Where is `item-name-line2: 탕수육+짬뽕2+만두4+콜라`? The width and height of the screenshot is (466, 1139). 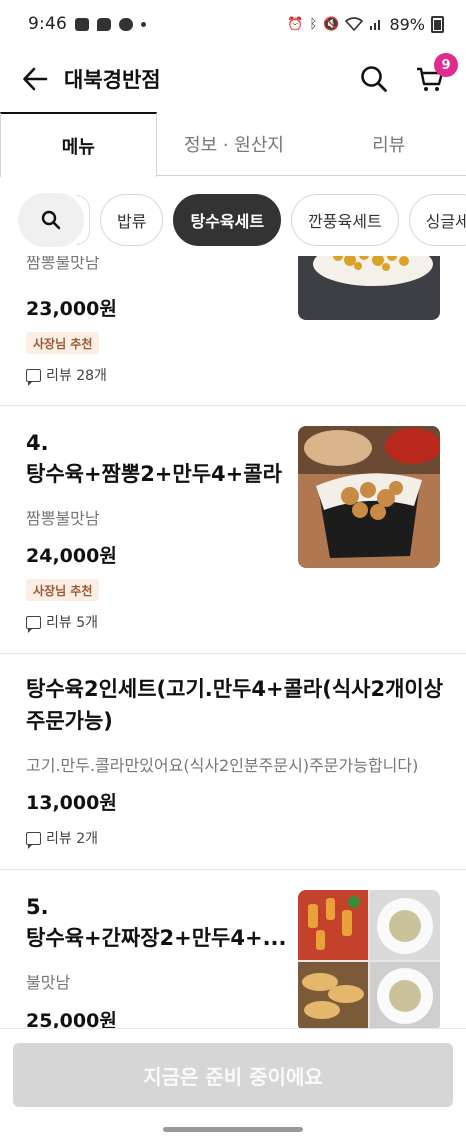
item-name-line2: 탕수육+짬뽕2+만두4+콜라 is located at coordinates (154, 474).